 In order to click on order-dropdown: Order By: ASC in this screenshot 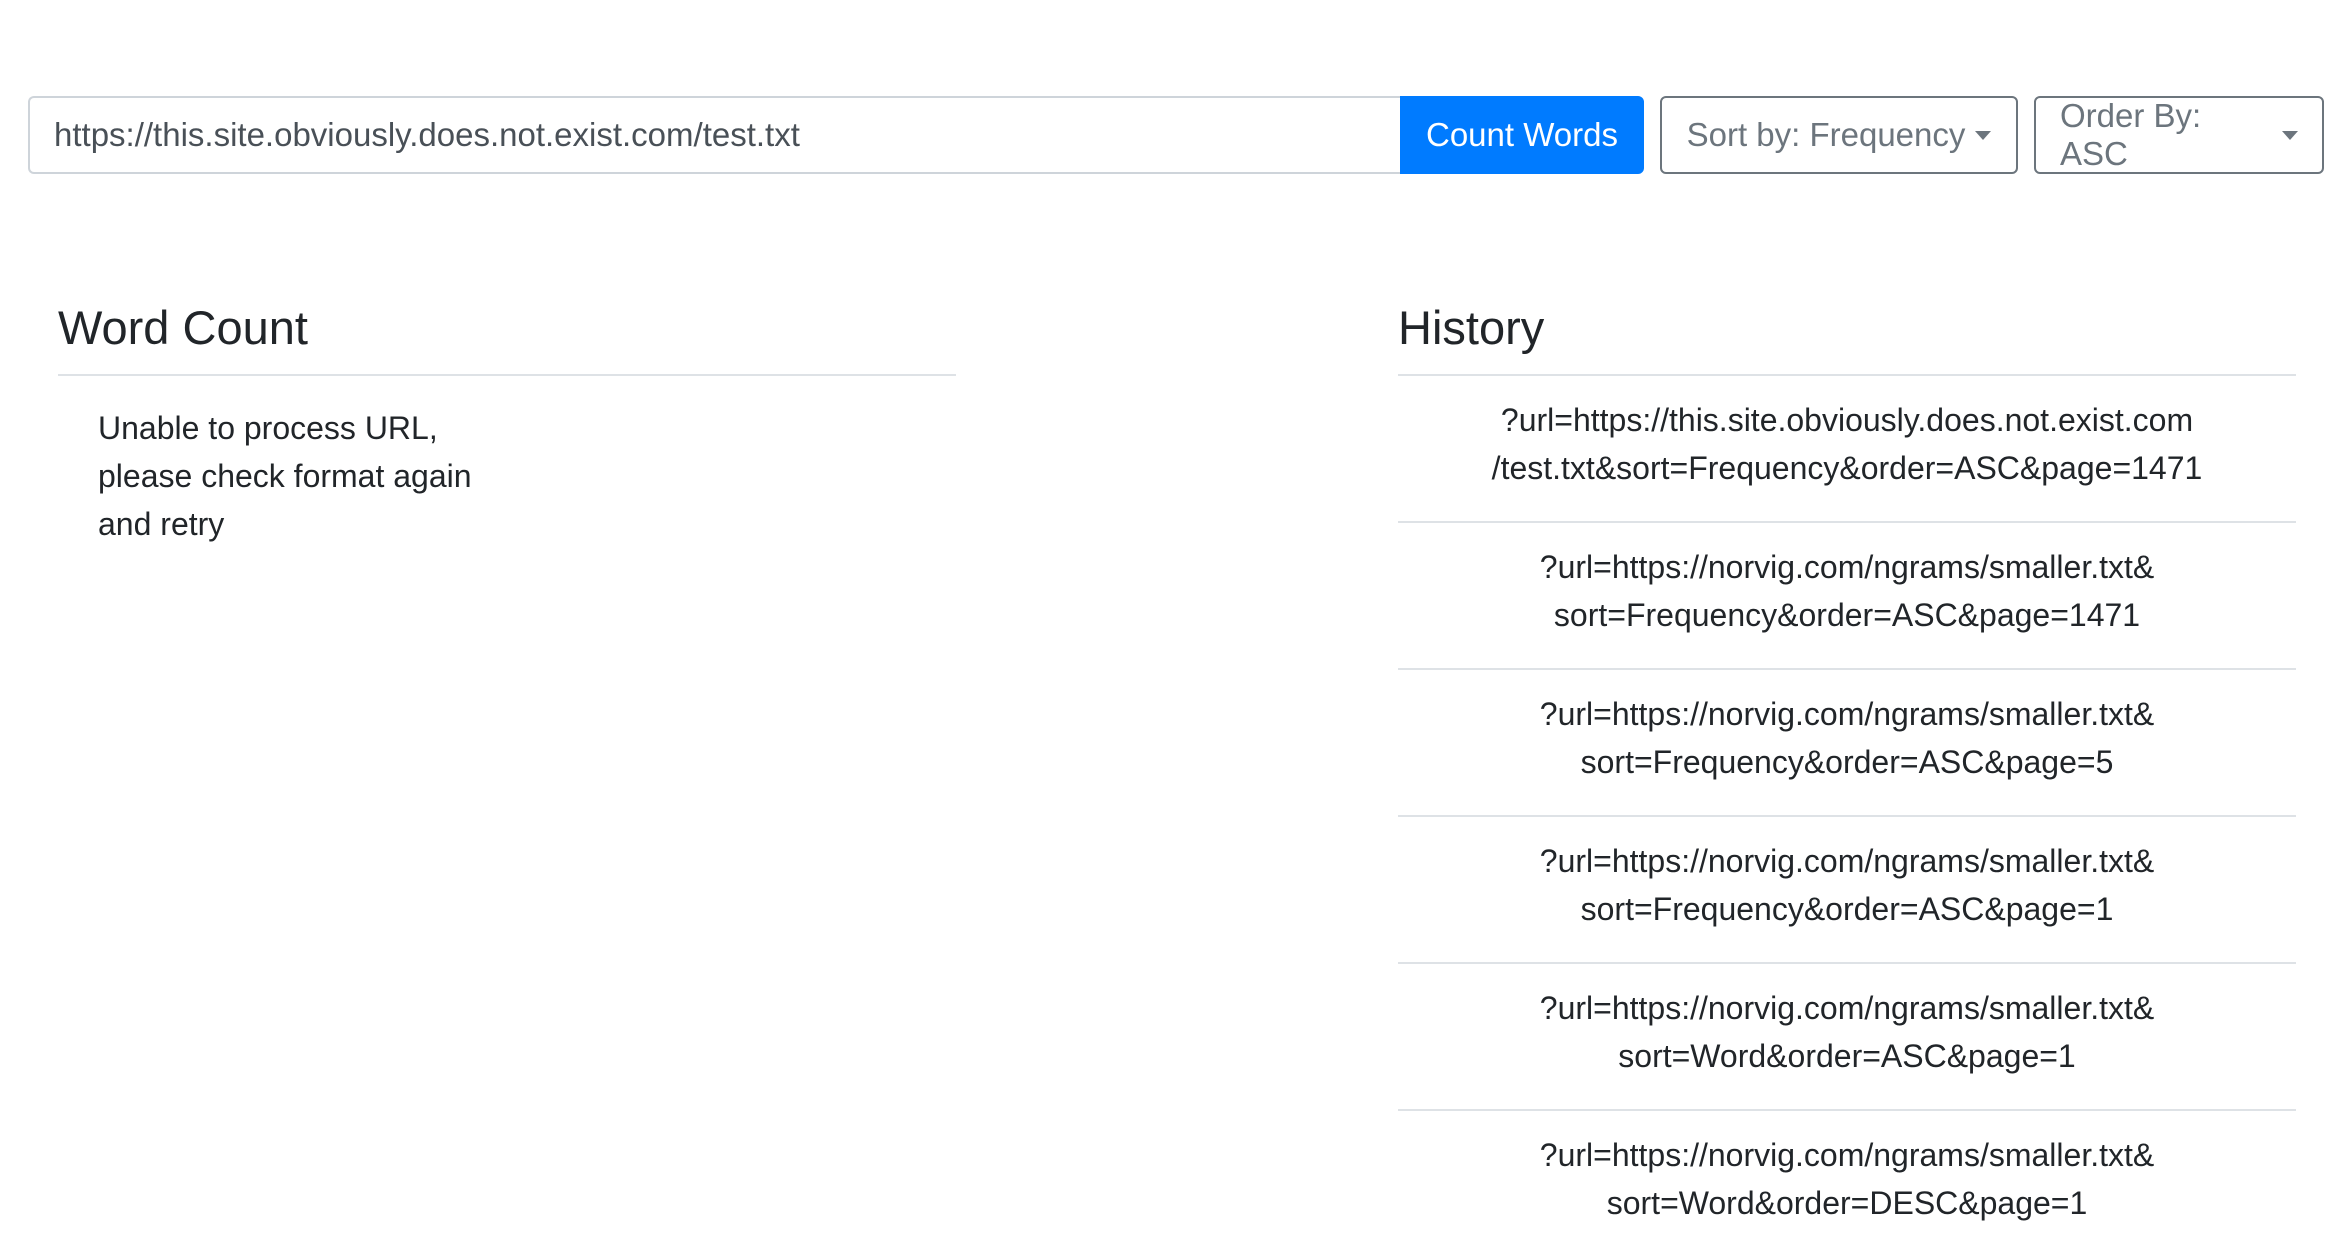, I will do `click(2179, 135)`.